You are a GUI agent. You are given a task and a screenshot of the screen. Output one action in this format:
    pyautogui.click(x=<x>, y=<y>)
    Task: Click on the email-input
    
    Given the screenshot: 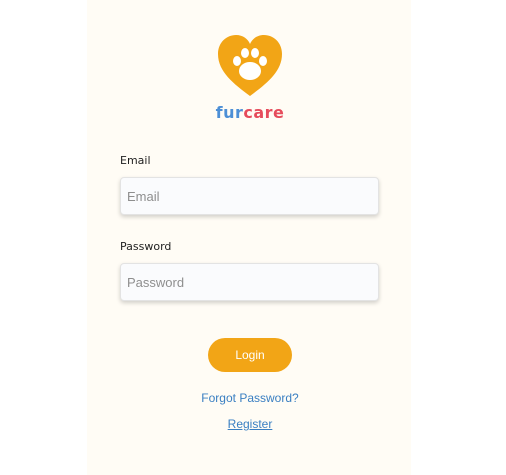 What is the action you would take?
    pyautogui.click(x=249, y=196)
    